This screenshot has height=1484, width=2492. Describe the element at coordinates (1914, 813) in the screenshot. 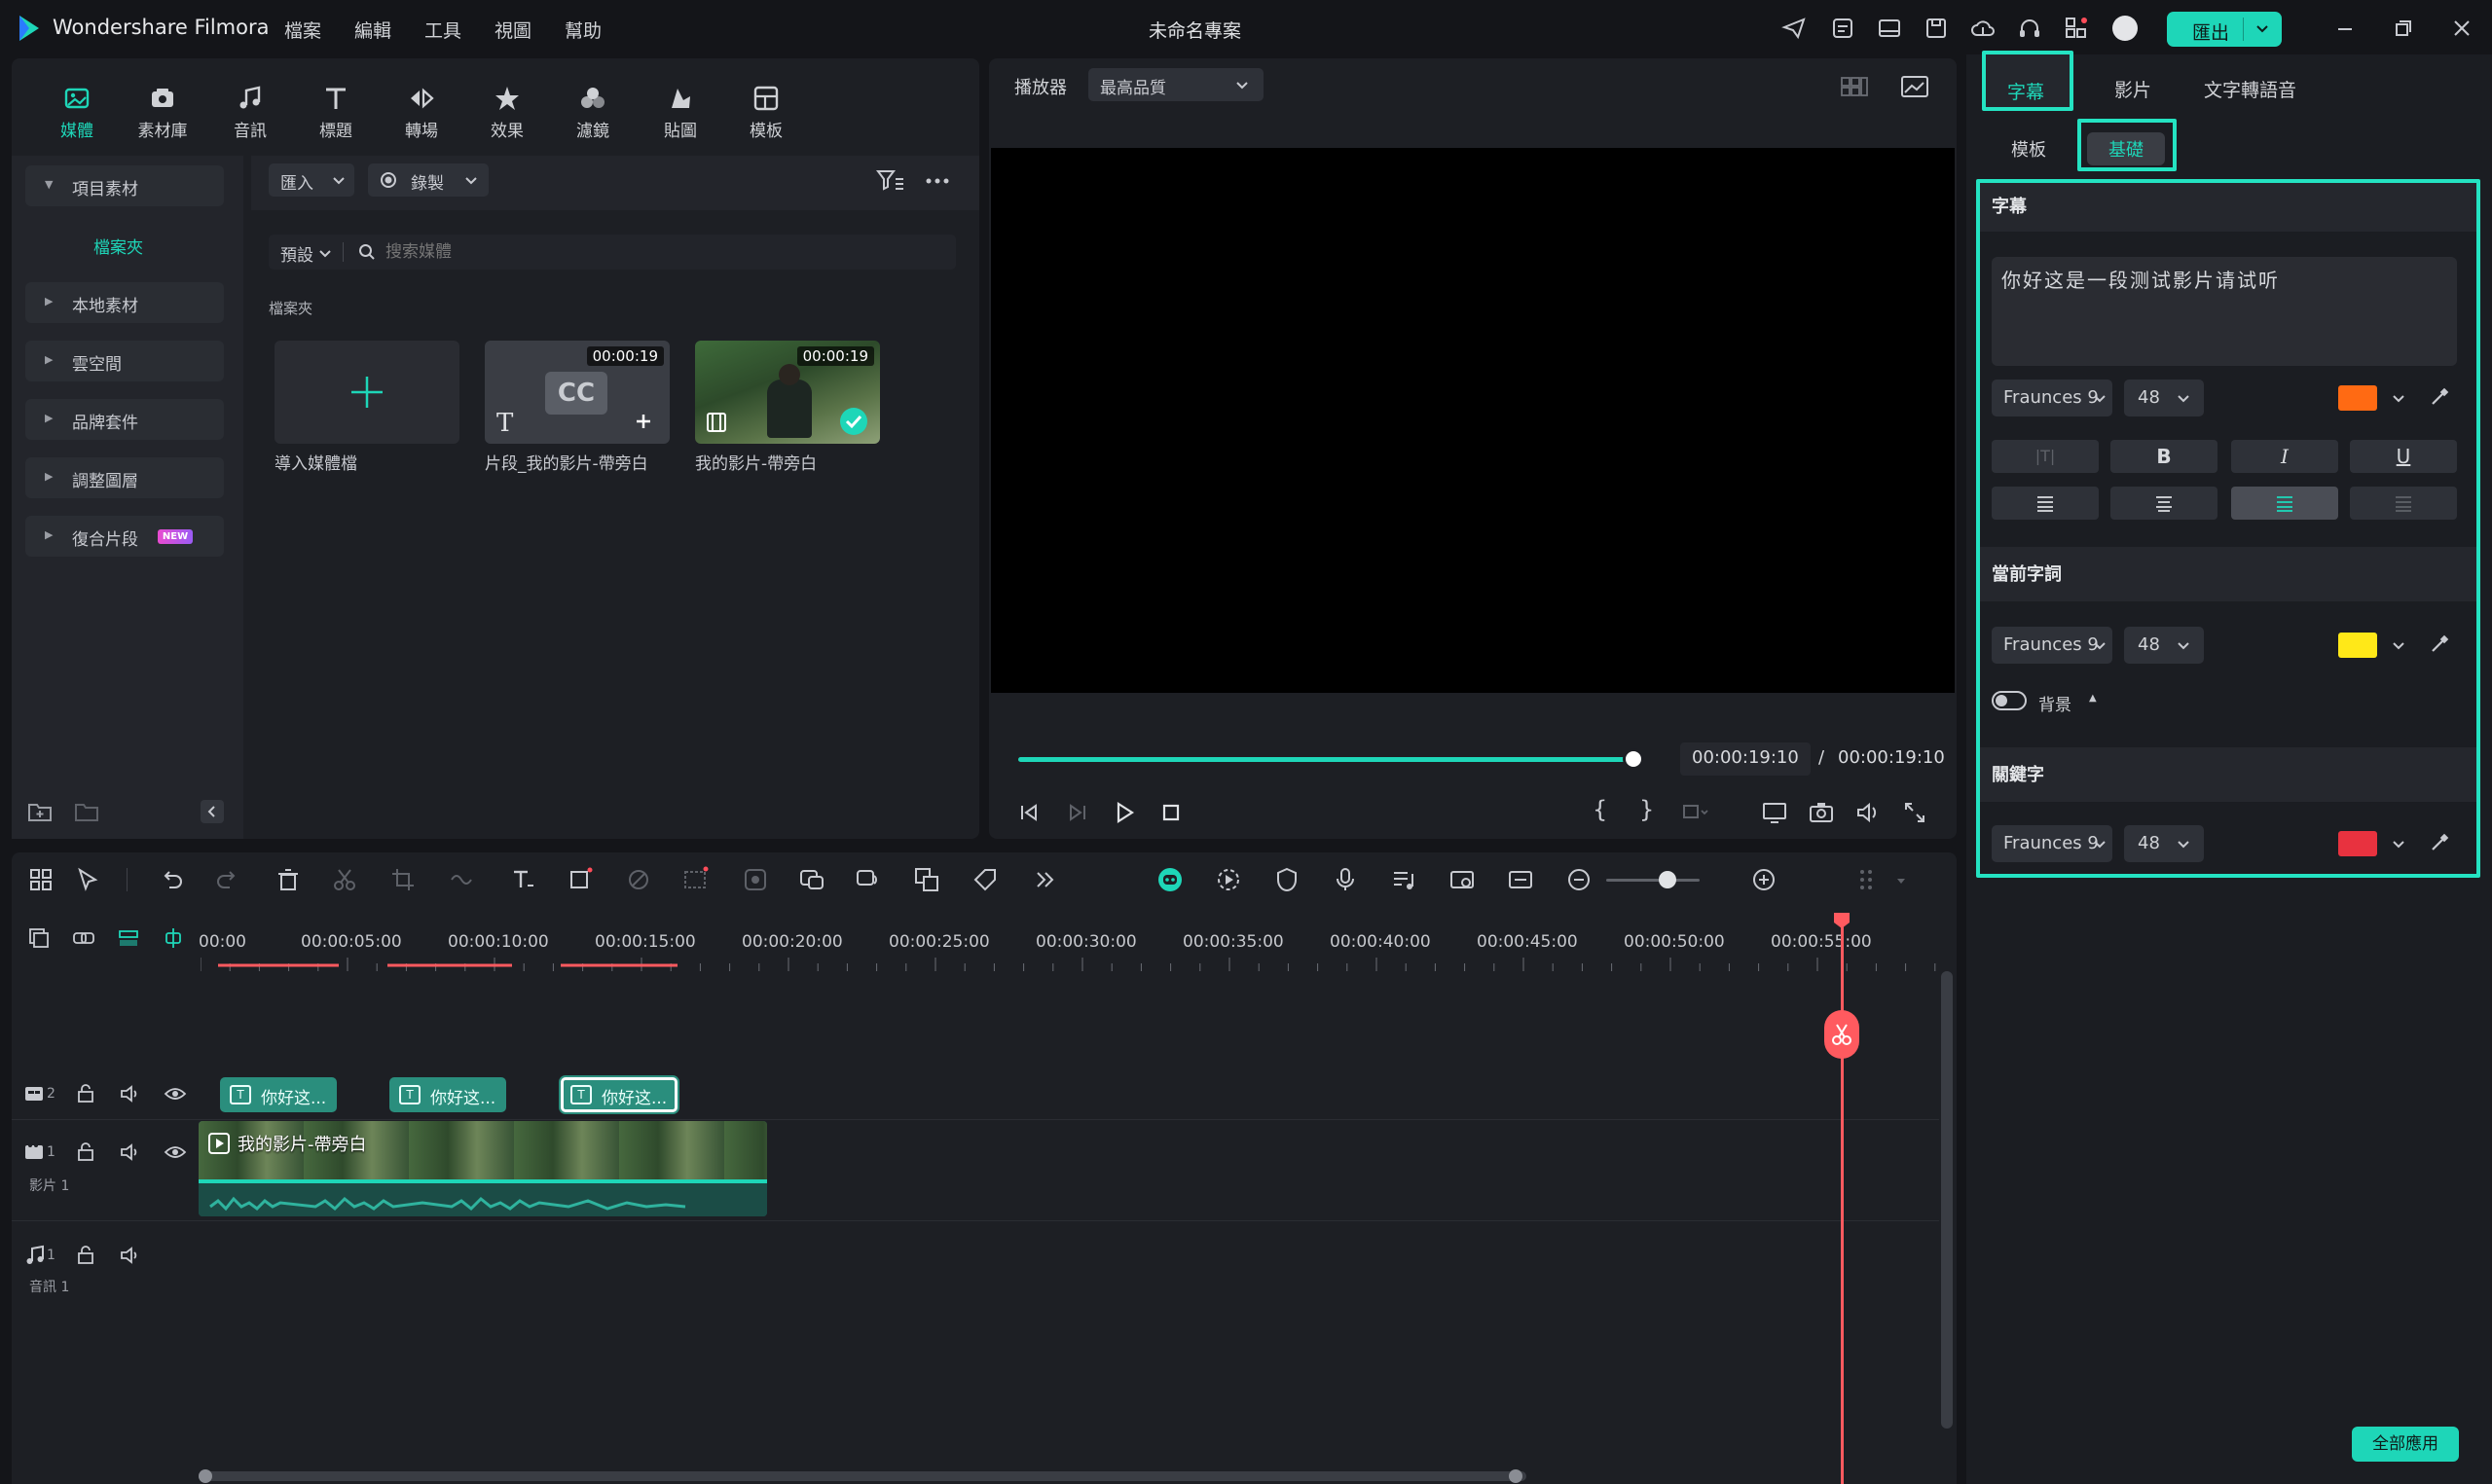

I see `fullscreen-icon` at that location.